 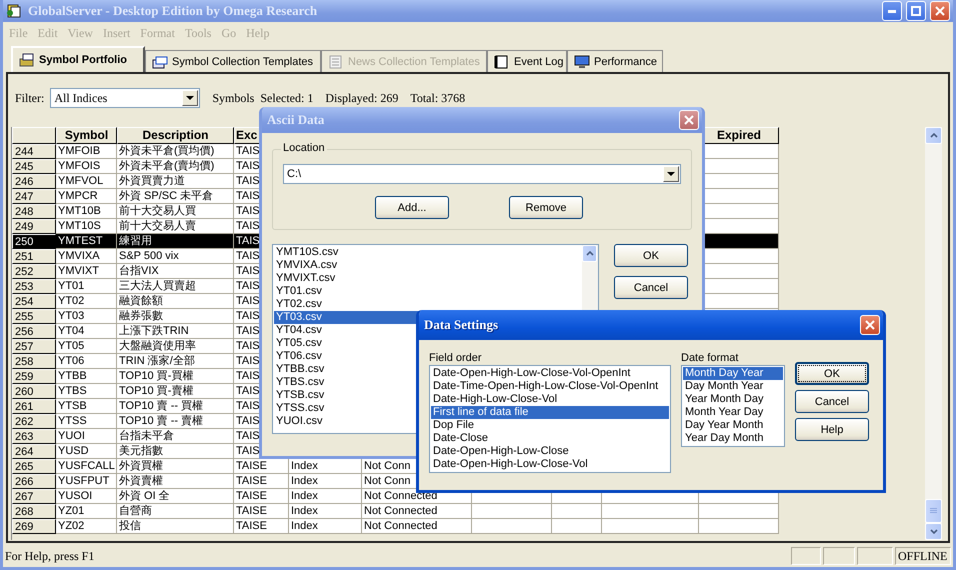 I want to click on table-cell: YTSB, so click(x=86, y=406).